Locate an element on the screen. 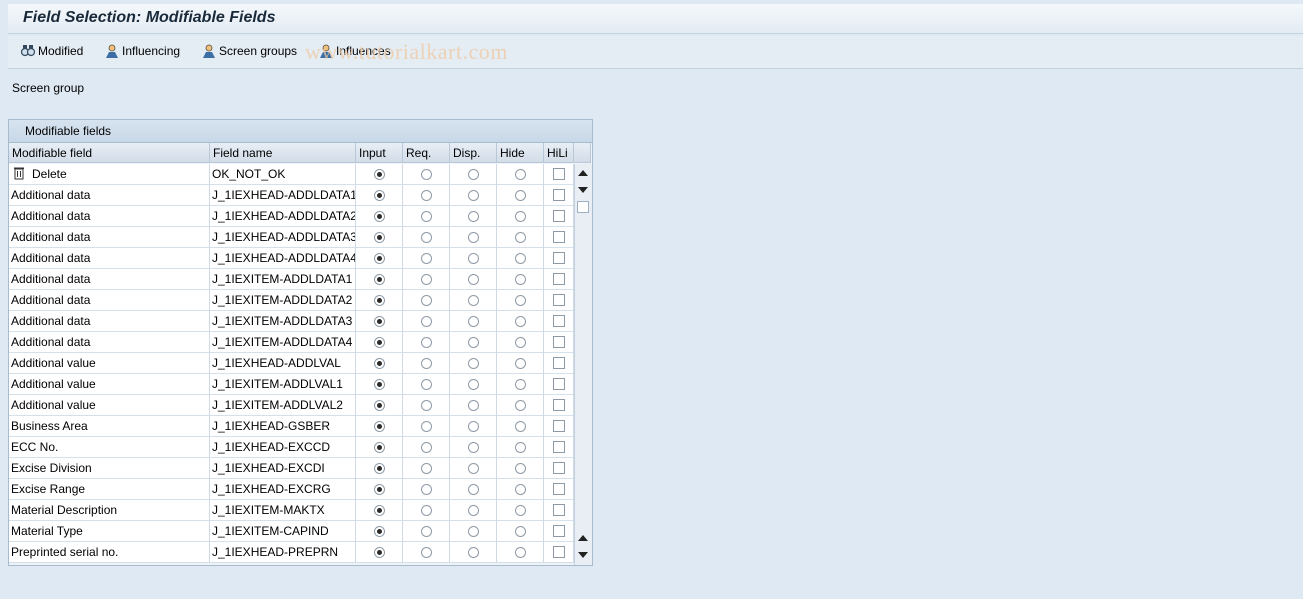  table-row: Additional data J_1IEXITEM-ADDLDATA3 is located at coordinates (291, 321).